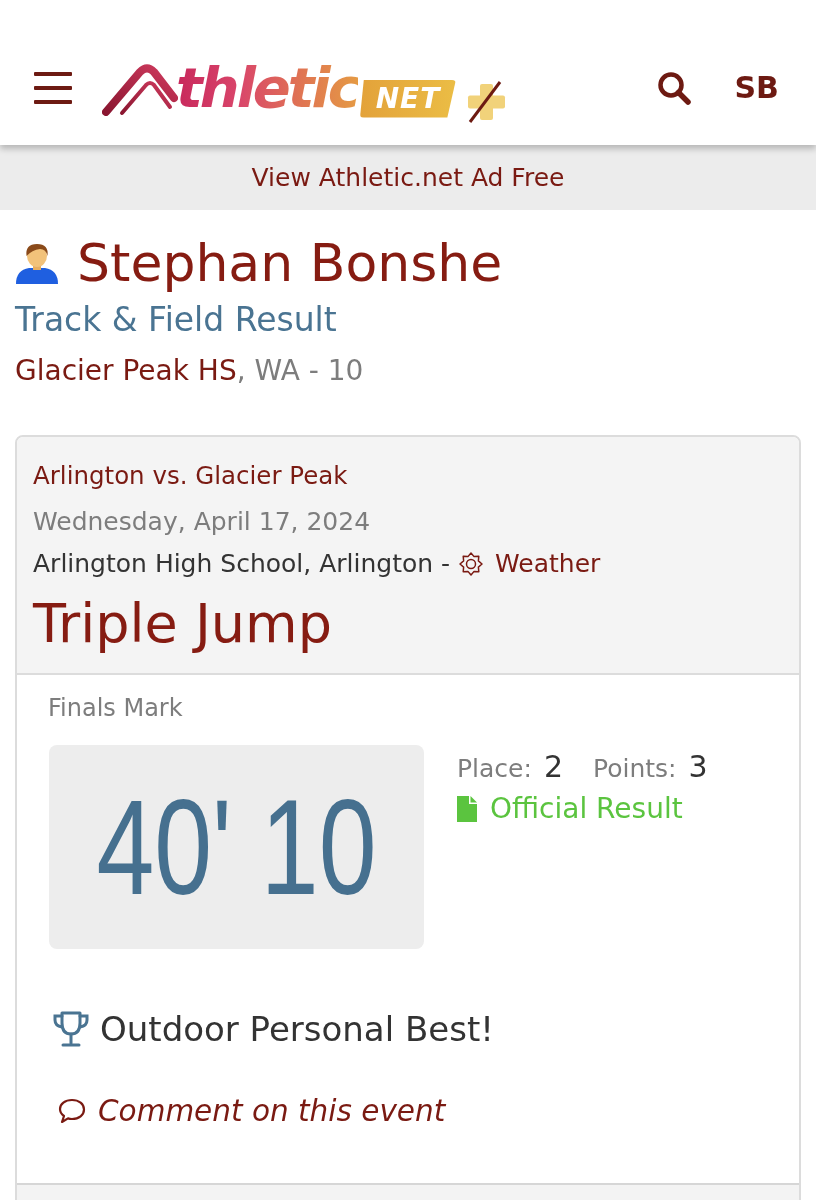 The image size is (816, 1200). What do you see at coordinates (471, 564) in the screenshot?
I see `sun-icon` at bounding box center [471, 564].